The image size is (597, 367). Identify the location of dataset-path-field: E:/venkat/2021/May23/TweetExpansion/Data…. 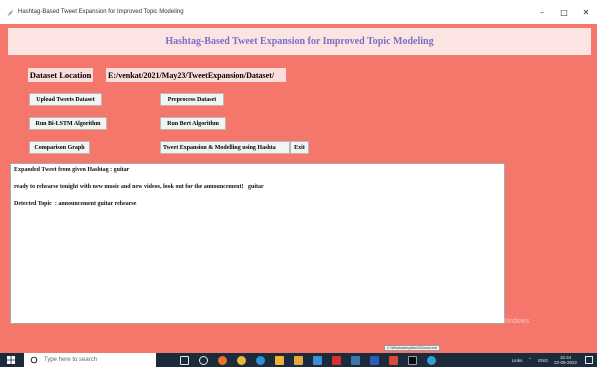
(196, 75).